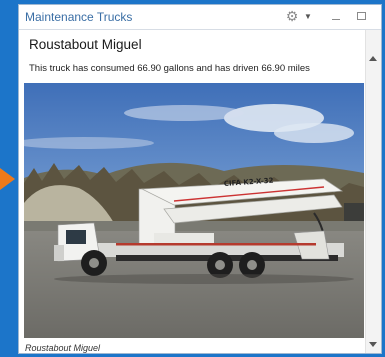 Image resolution: width=385 pixels, height=357 pixels. I want to click on gear-icon: ⚙, so click(292, 16).